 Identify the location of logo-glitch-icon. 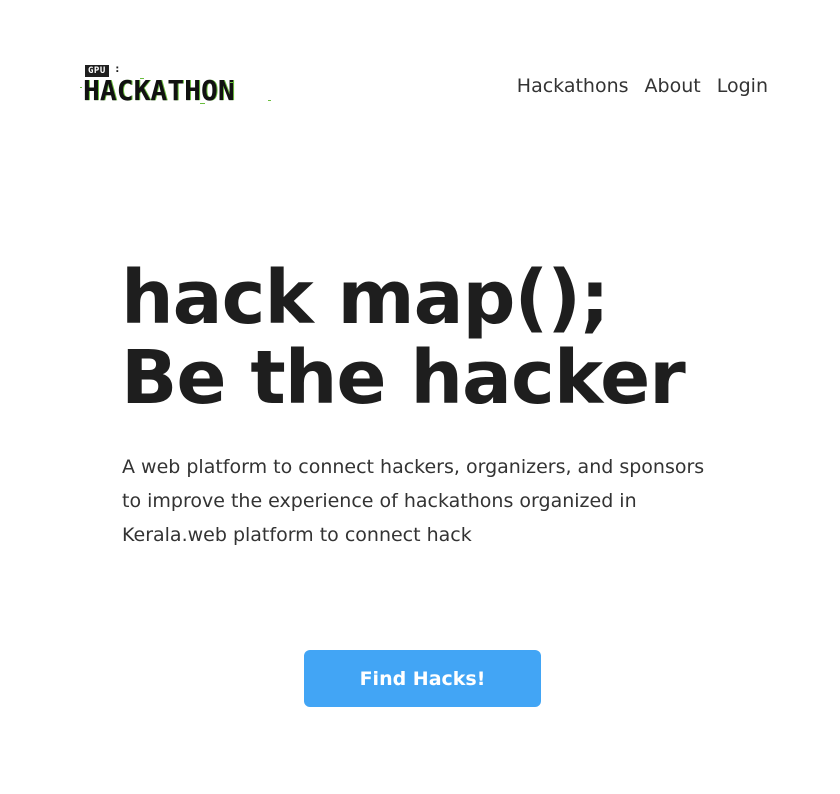
(175, 91).